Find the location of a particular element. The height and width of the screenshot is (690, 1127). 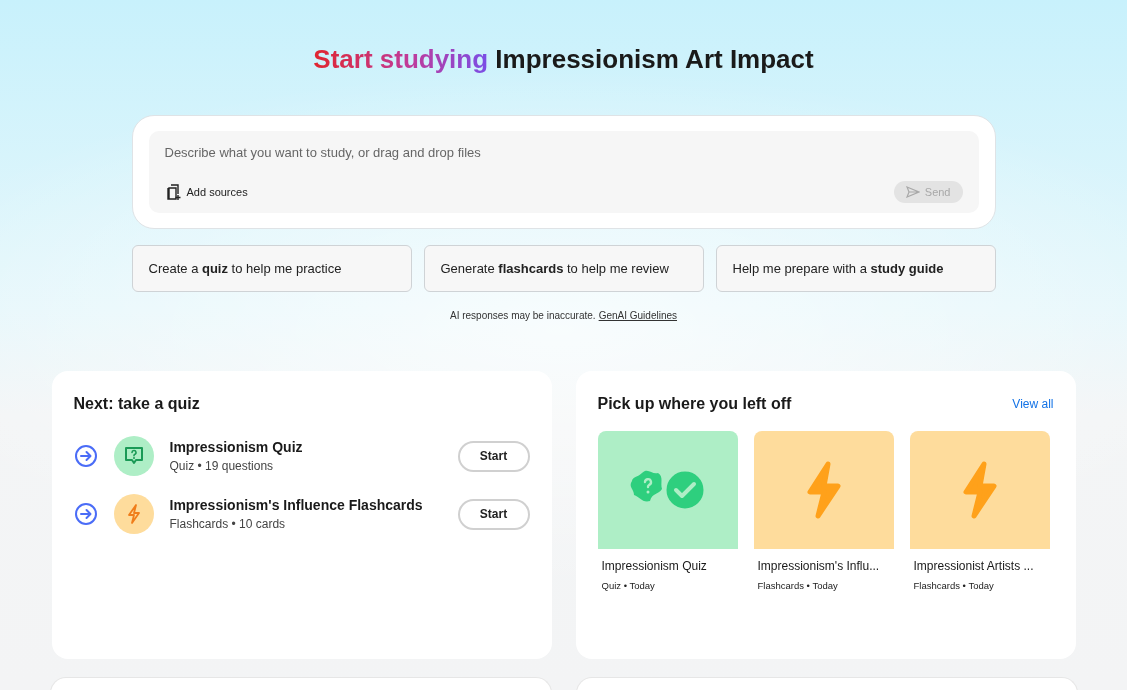

item-title: Impressionism's Influence Flashcards is located at coordinates (313, 505).